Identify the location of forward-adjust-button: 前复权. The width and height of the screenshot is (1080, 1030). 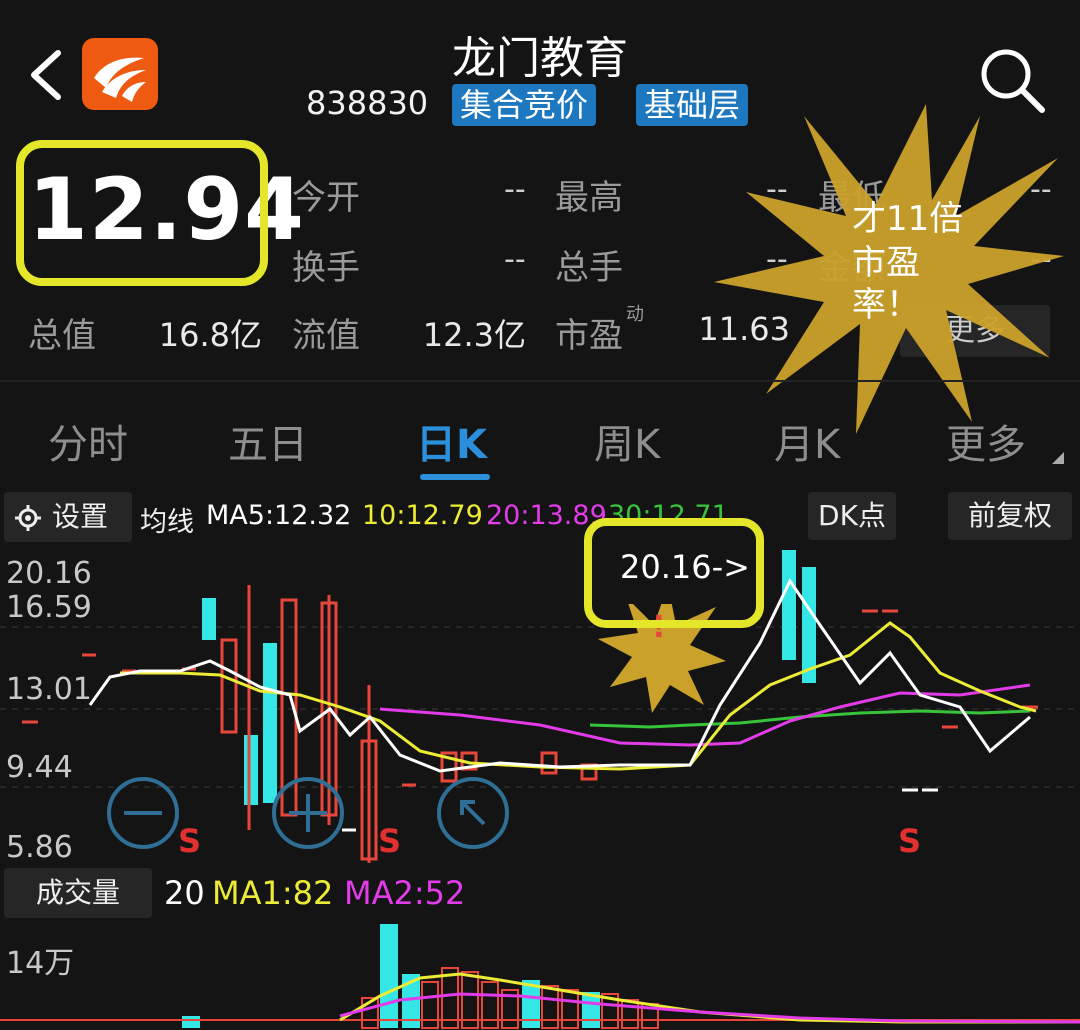
(1010, 516).